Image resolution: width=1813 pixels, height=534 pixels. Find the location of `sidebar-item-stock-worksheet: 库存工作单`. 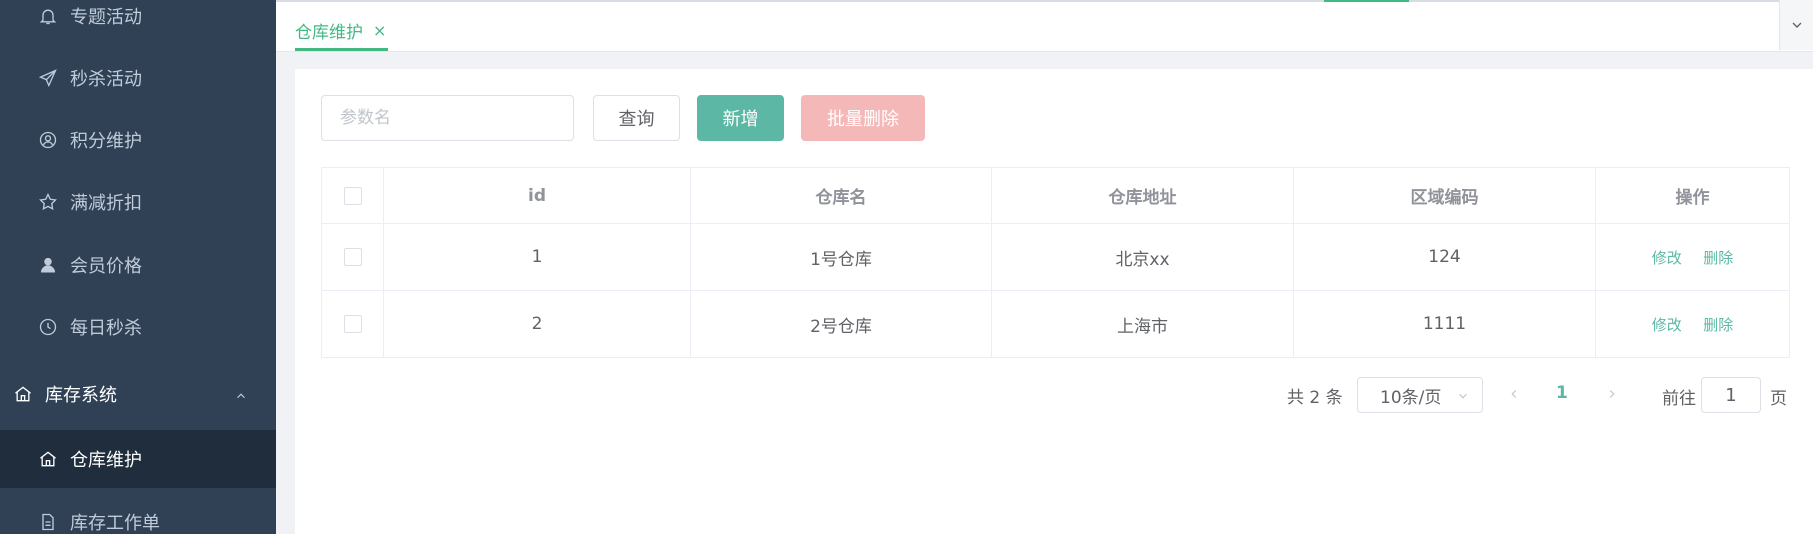

sidebar-item-stock-worksheet: 库存工作单 is located at coordinates (138, 513).